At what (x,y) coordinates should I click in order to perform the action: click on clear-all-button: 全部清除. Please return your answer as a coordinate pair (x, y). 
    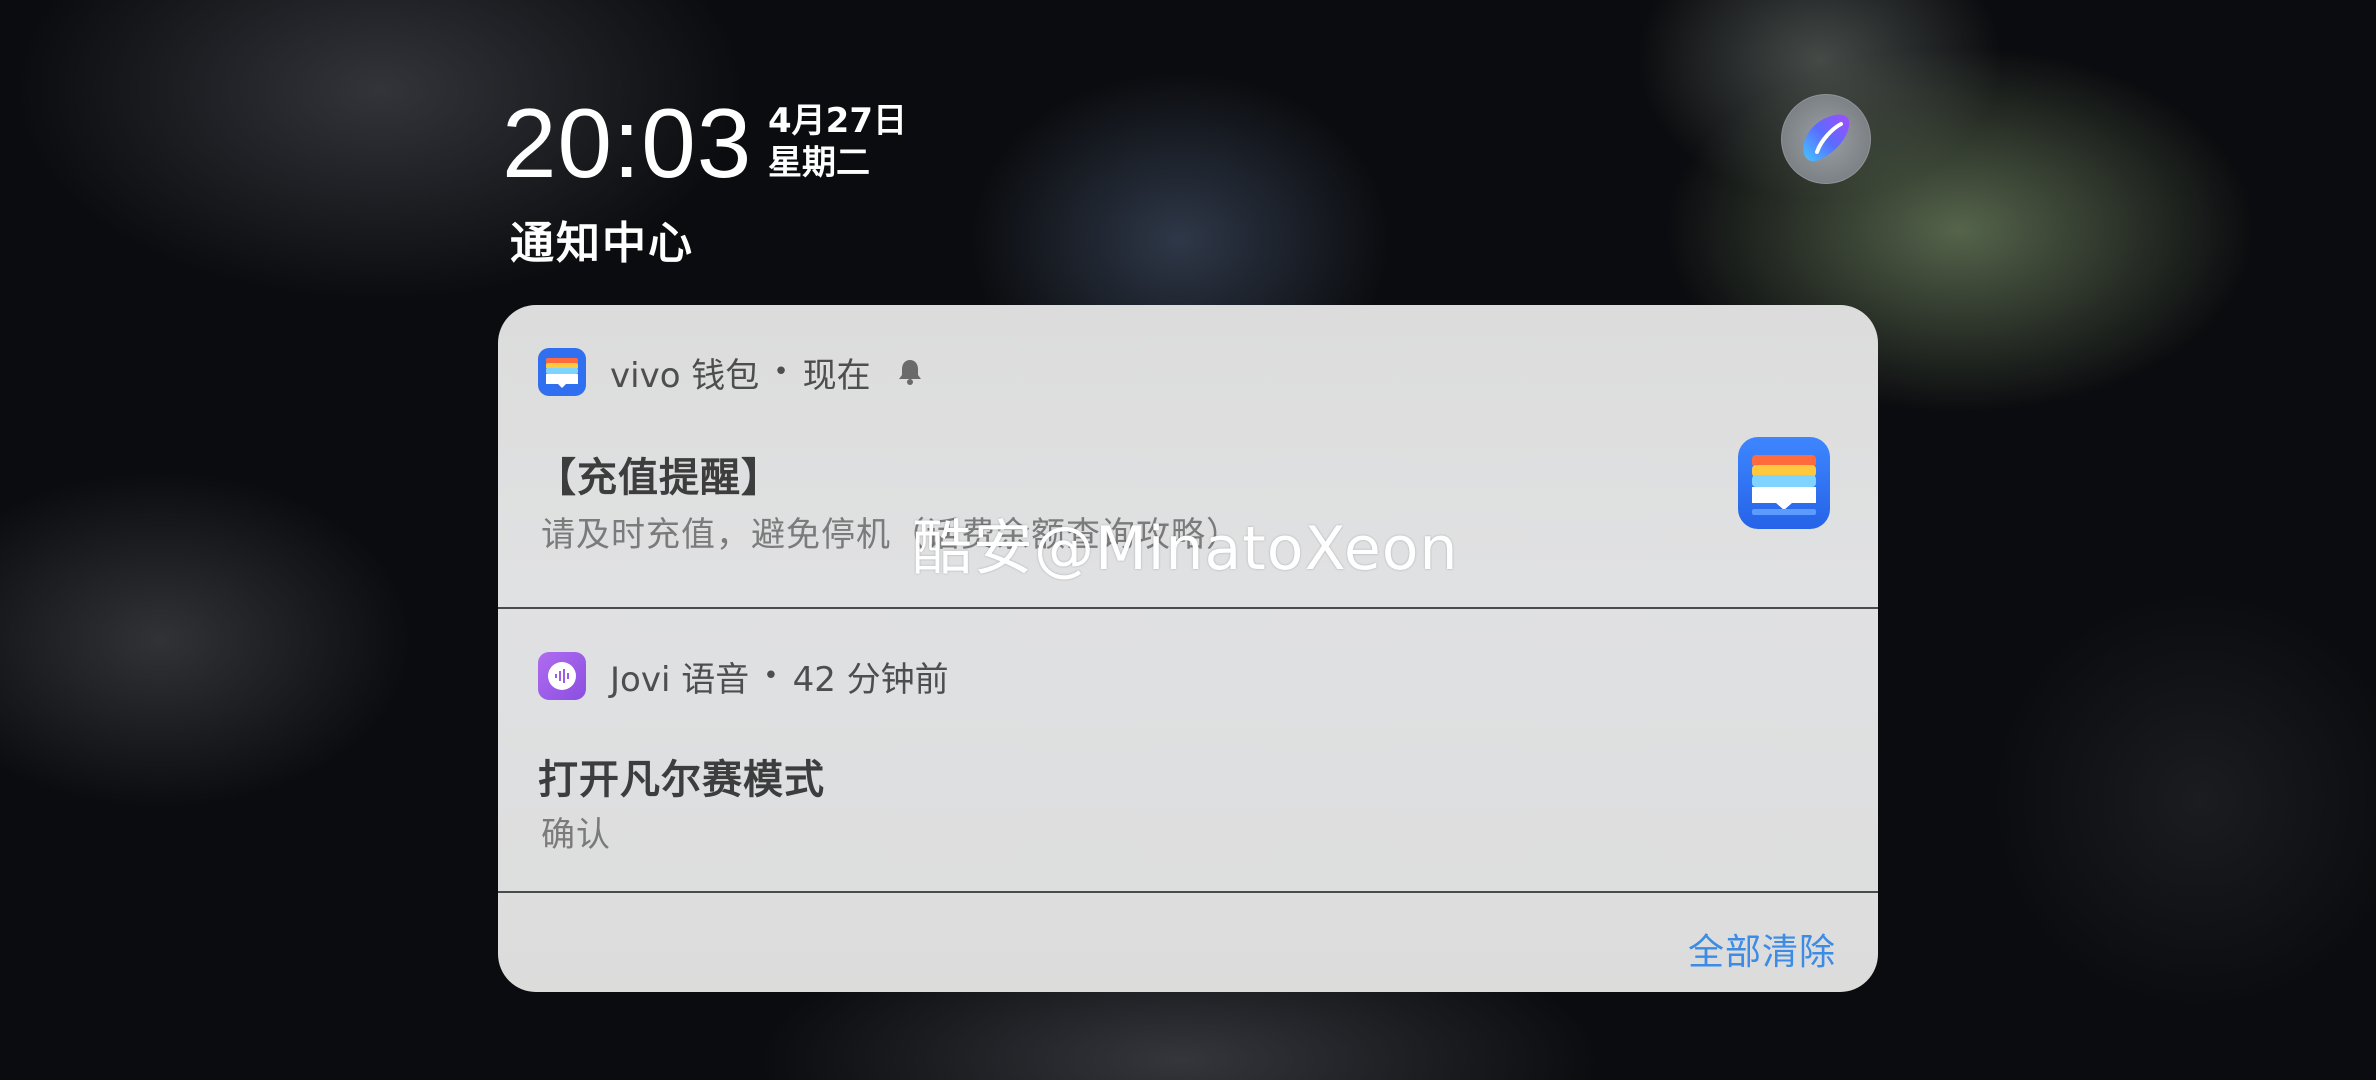
    Looking at the image, I should click on (1762, 949).